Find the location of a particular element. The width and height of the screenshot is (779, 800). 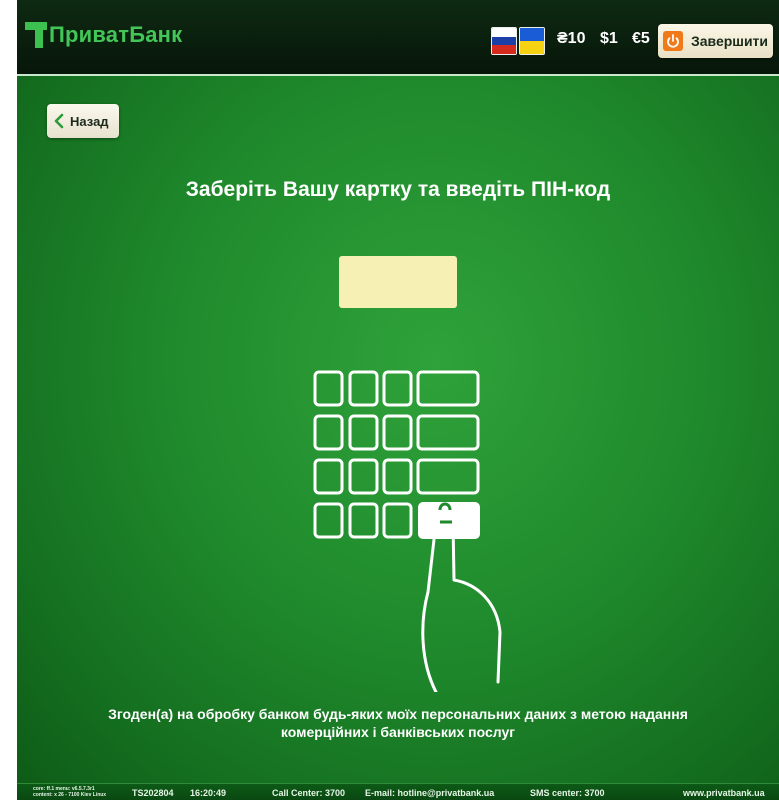

pin-input is located at coordinates (398, 282).